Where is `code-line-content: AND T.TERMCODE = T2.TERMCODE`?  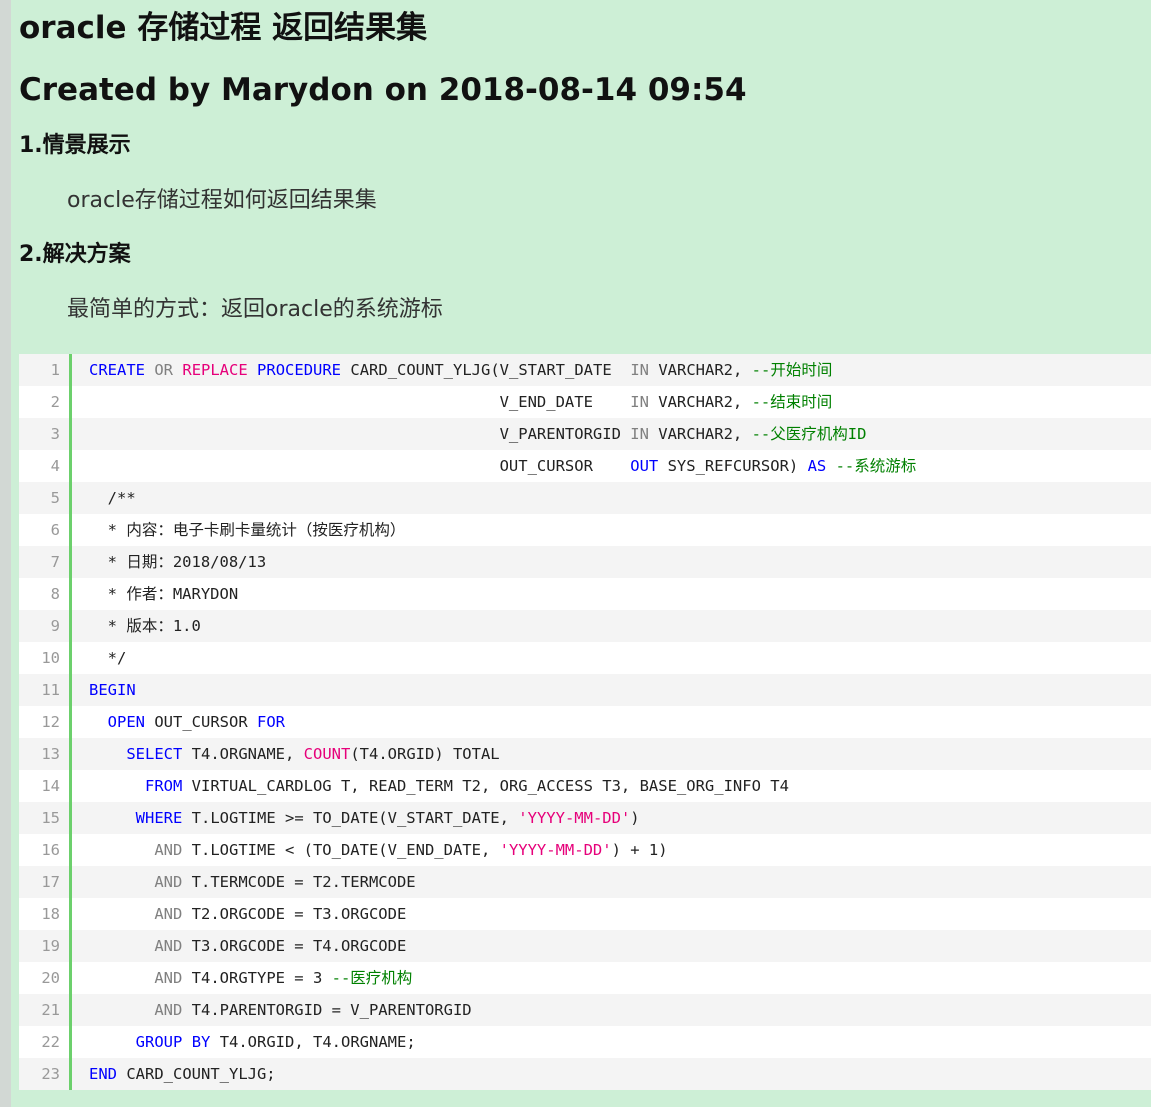 code-line-content: AND T.TERMCODE = T2.TERMCODE is located at coordinates (252, 882).